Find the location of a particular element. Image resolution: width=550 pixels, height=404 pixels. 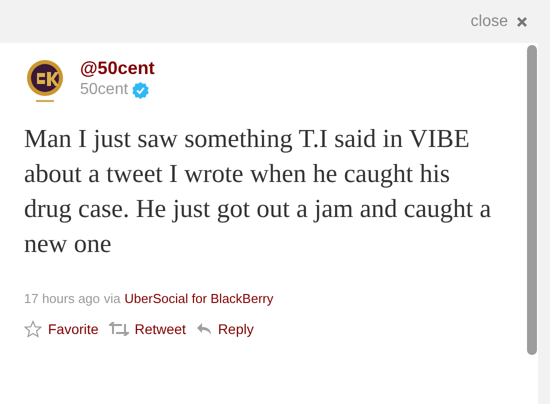

star-icon is located at coordinates (33, 329).